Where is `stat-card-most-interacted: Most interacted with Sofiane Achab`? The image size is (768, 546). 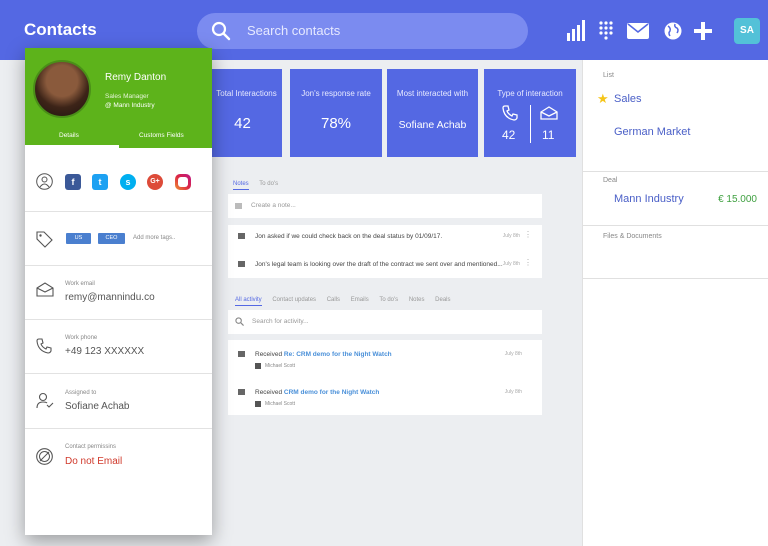 stat-card-most-interacted: Most interacted with Sofiane Achab is located at coordinates (432, 113).